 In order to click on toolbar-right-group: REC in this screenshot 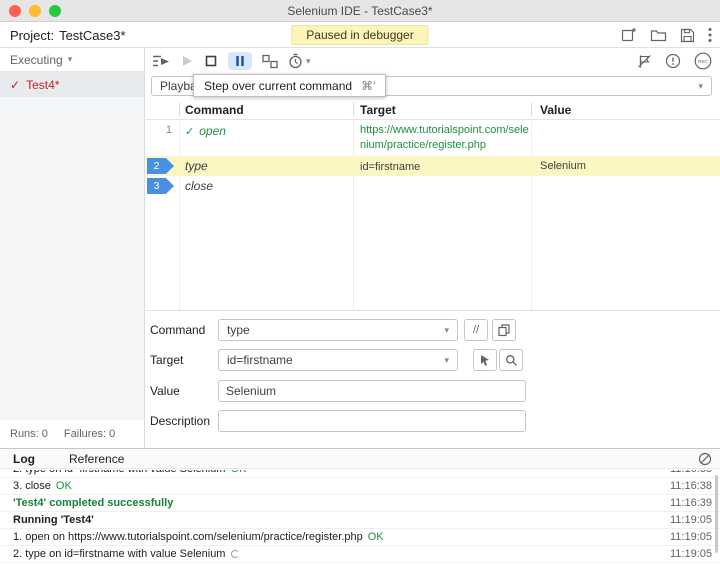, I will do `click(678, 61)`.